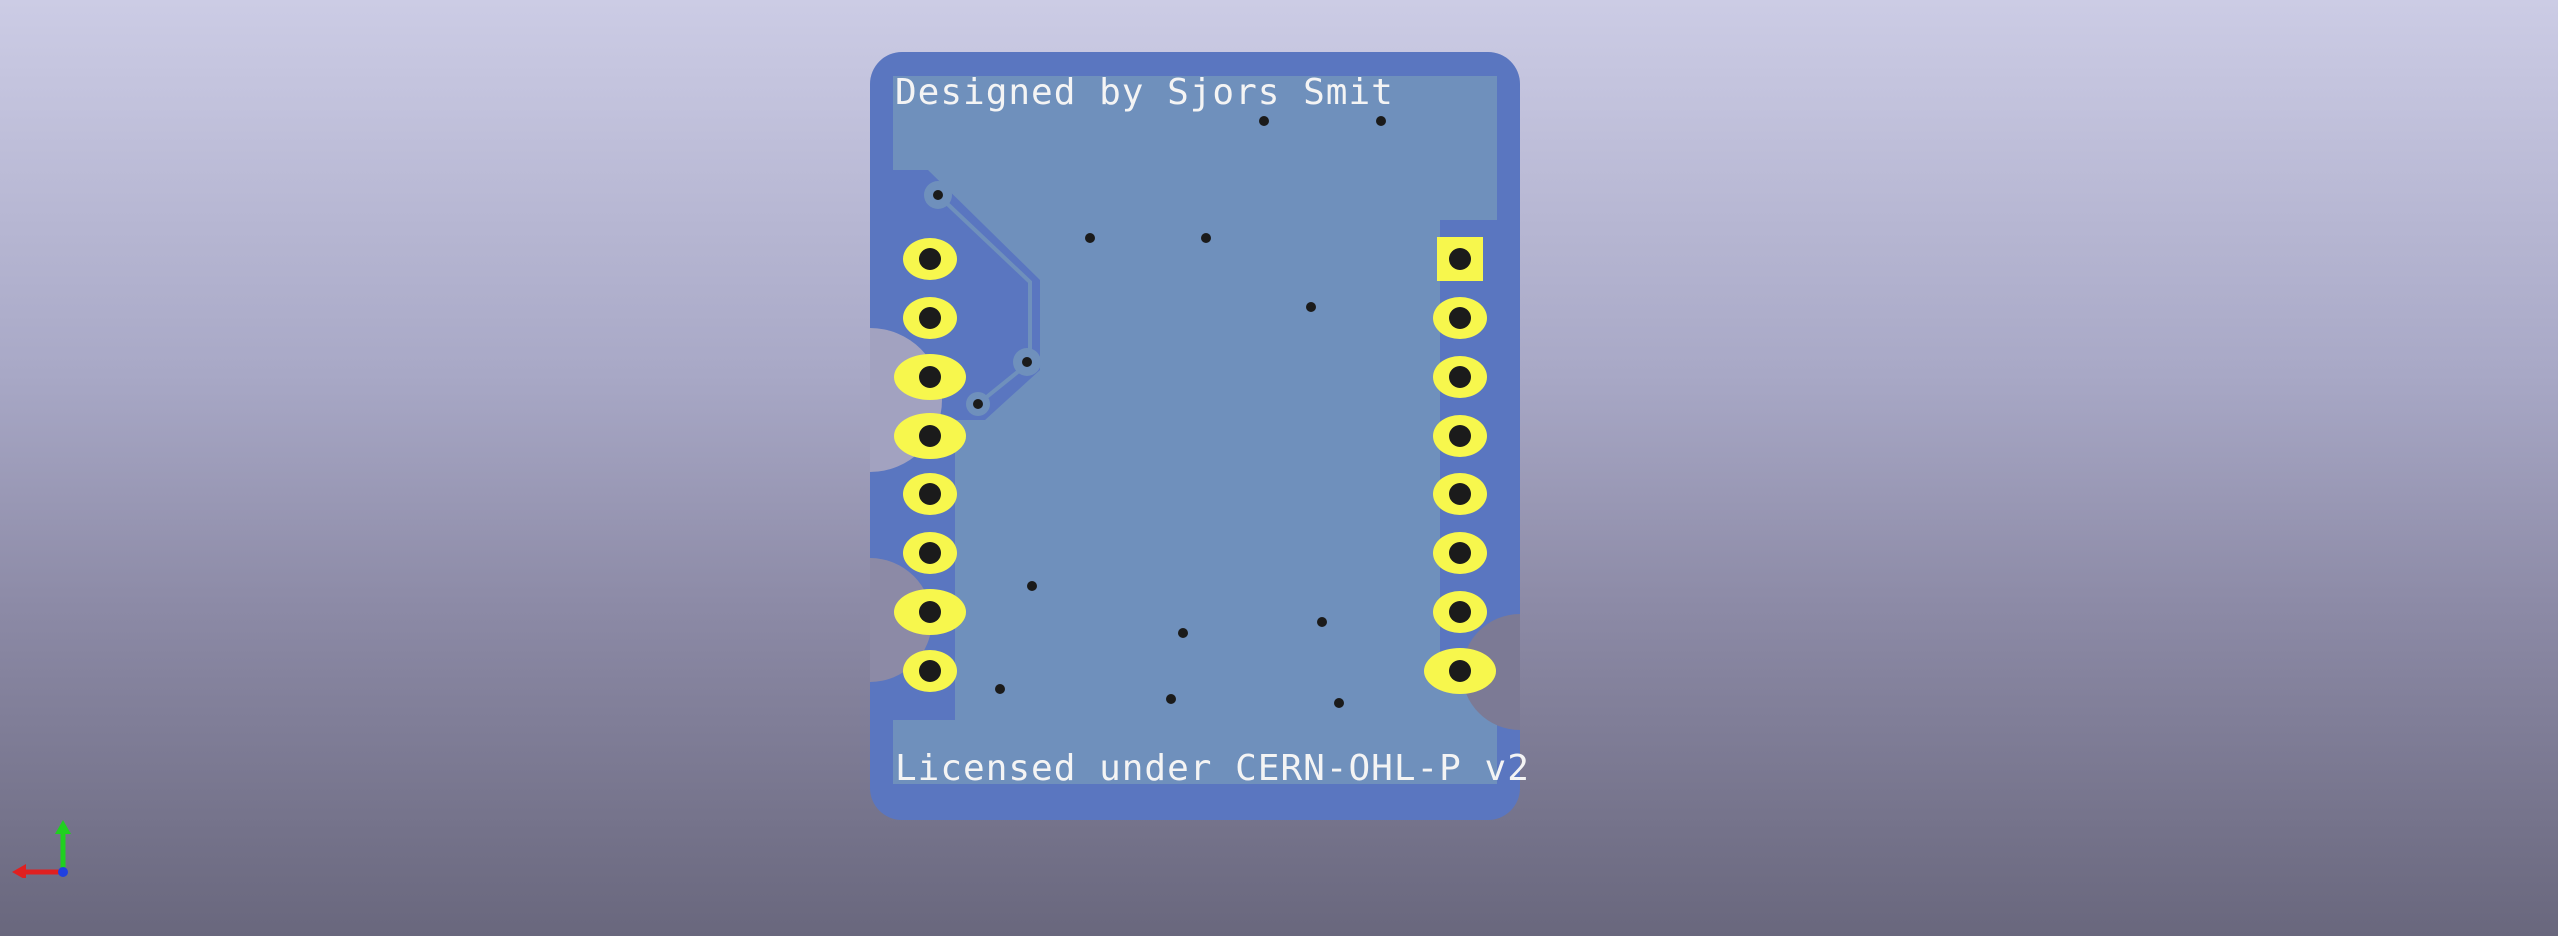  I want to click on axis-gizmo, so click(41, 849).